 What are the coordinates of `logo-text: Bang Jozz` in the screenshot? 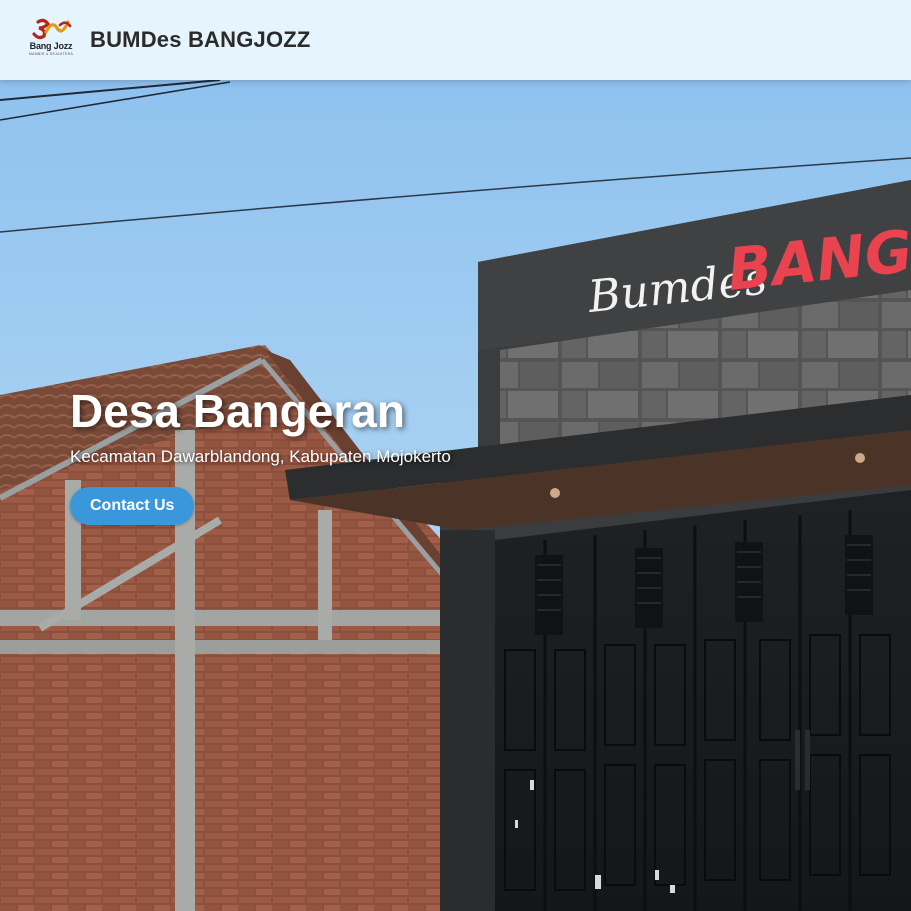 It's located at (51, 46).